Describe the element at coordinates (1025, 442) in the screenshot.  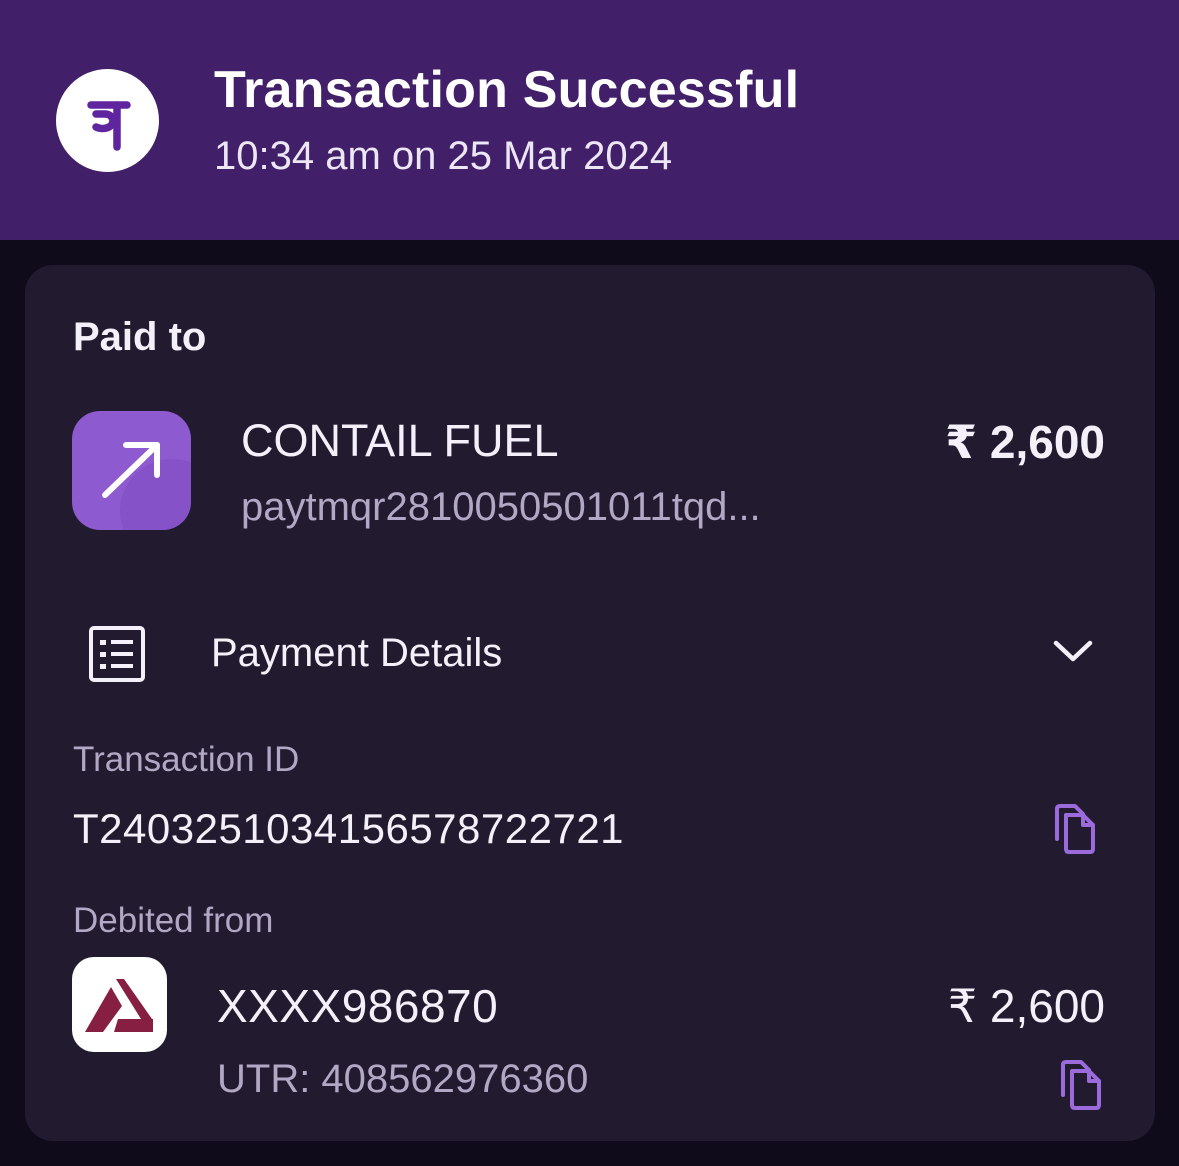
I see `paid-amount: ₹ 2,600` at that location.